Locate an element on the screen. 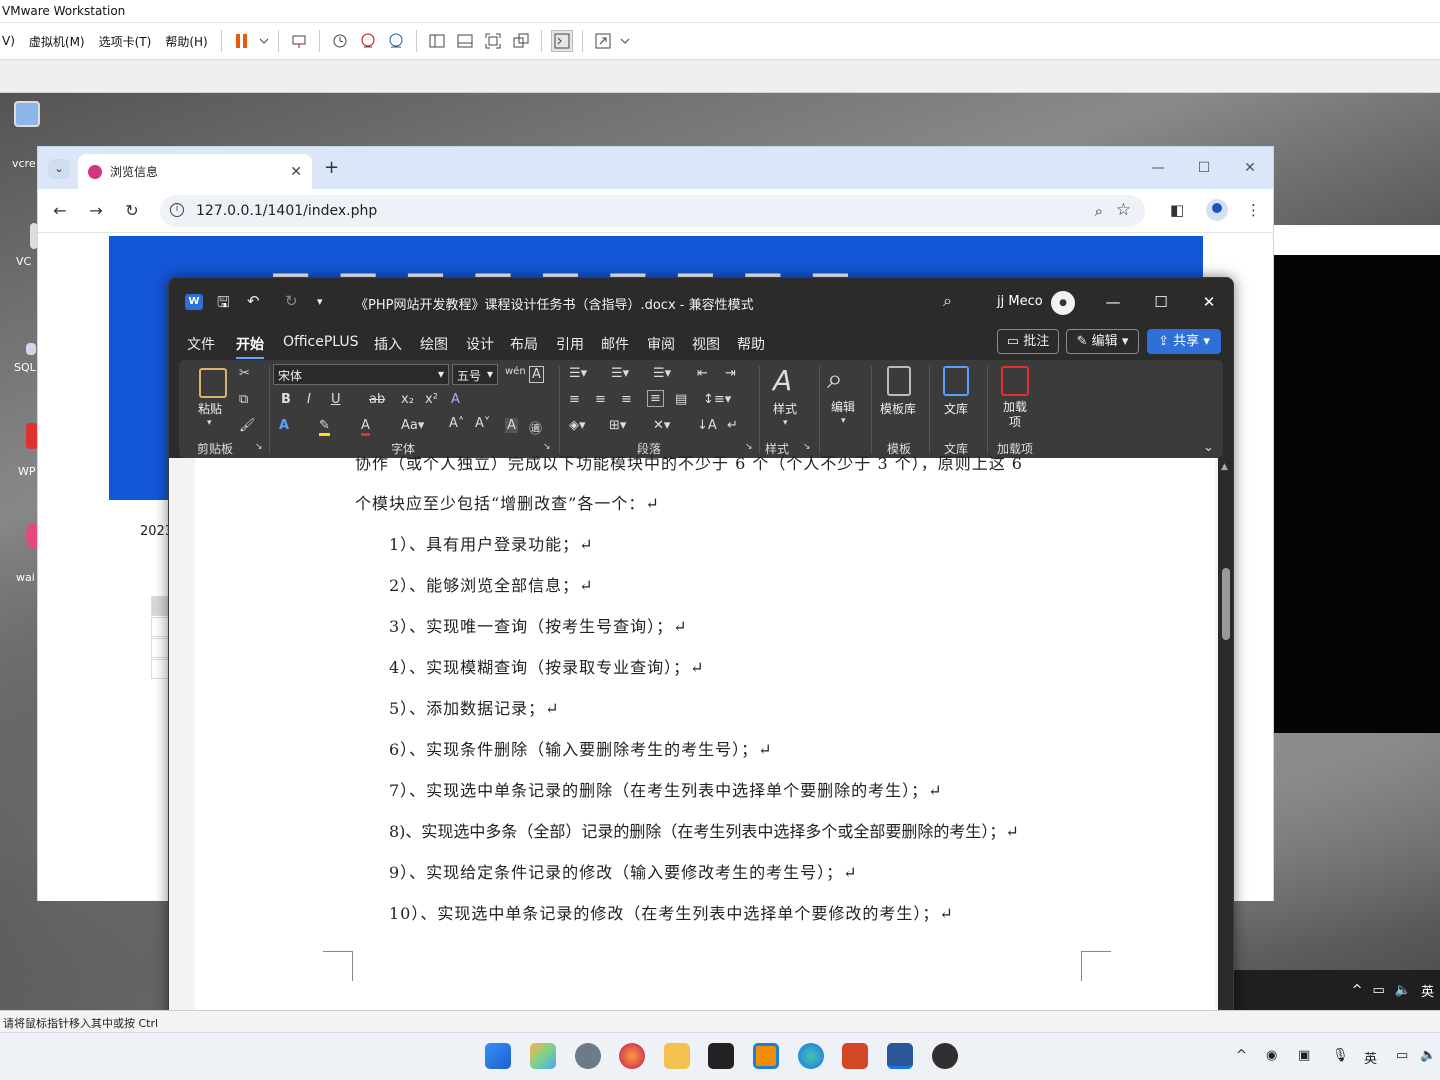  word-taskbar-icon is located at coordinates (900, 1056).